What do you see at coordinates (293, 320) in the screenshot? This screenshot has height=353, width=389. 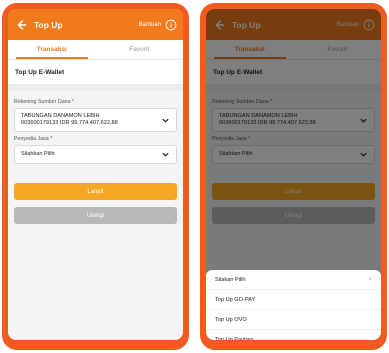 I see `option-ovo: Top Up OVO` at bounding box center [293, 320].